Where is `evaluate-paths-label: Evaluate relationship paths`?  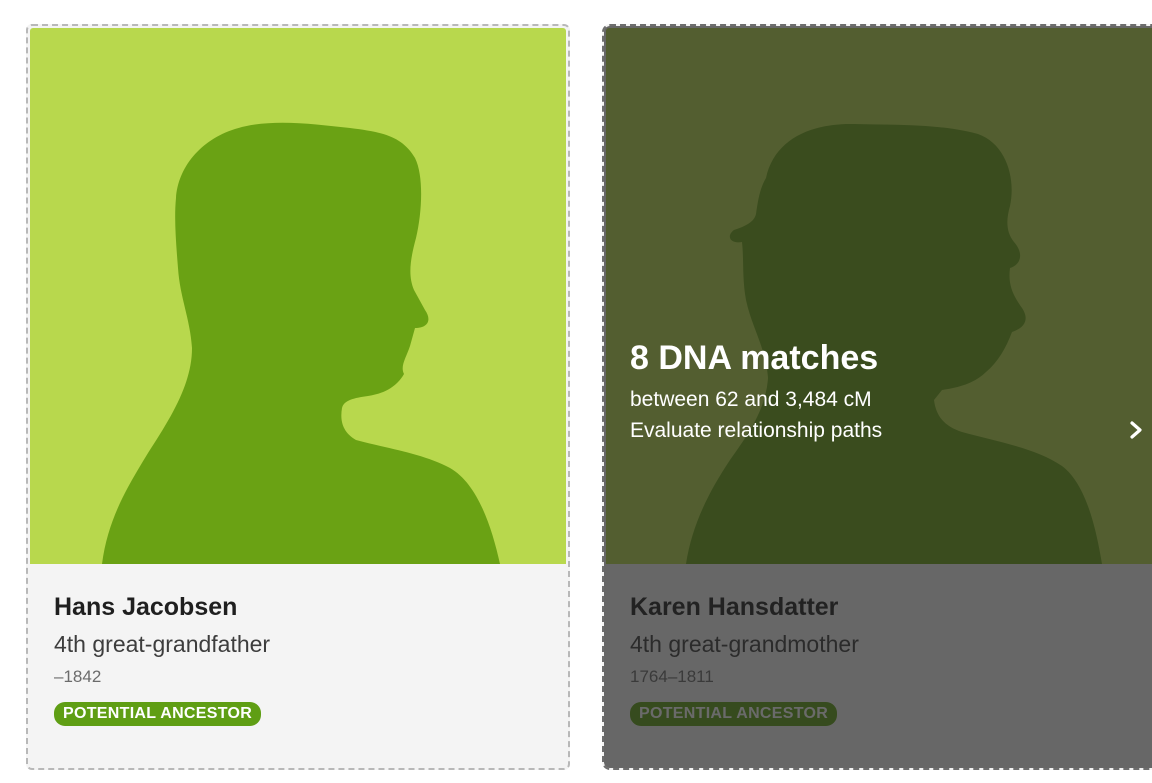 evaluate-paths-label: Evaluate relationship paths is located at coordinates (756, 430).